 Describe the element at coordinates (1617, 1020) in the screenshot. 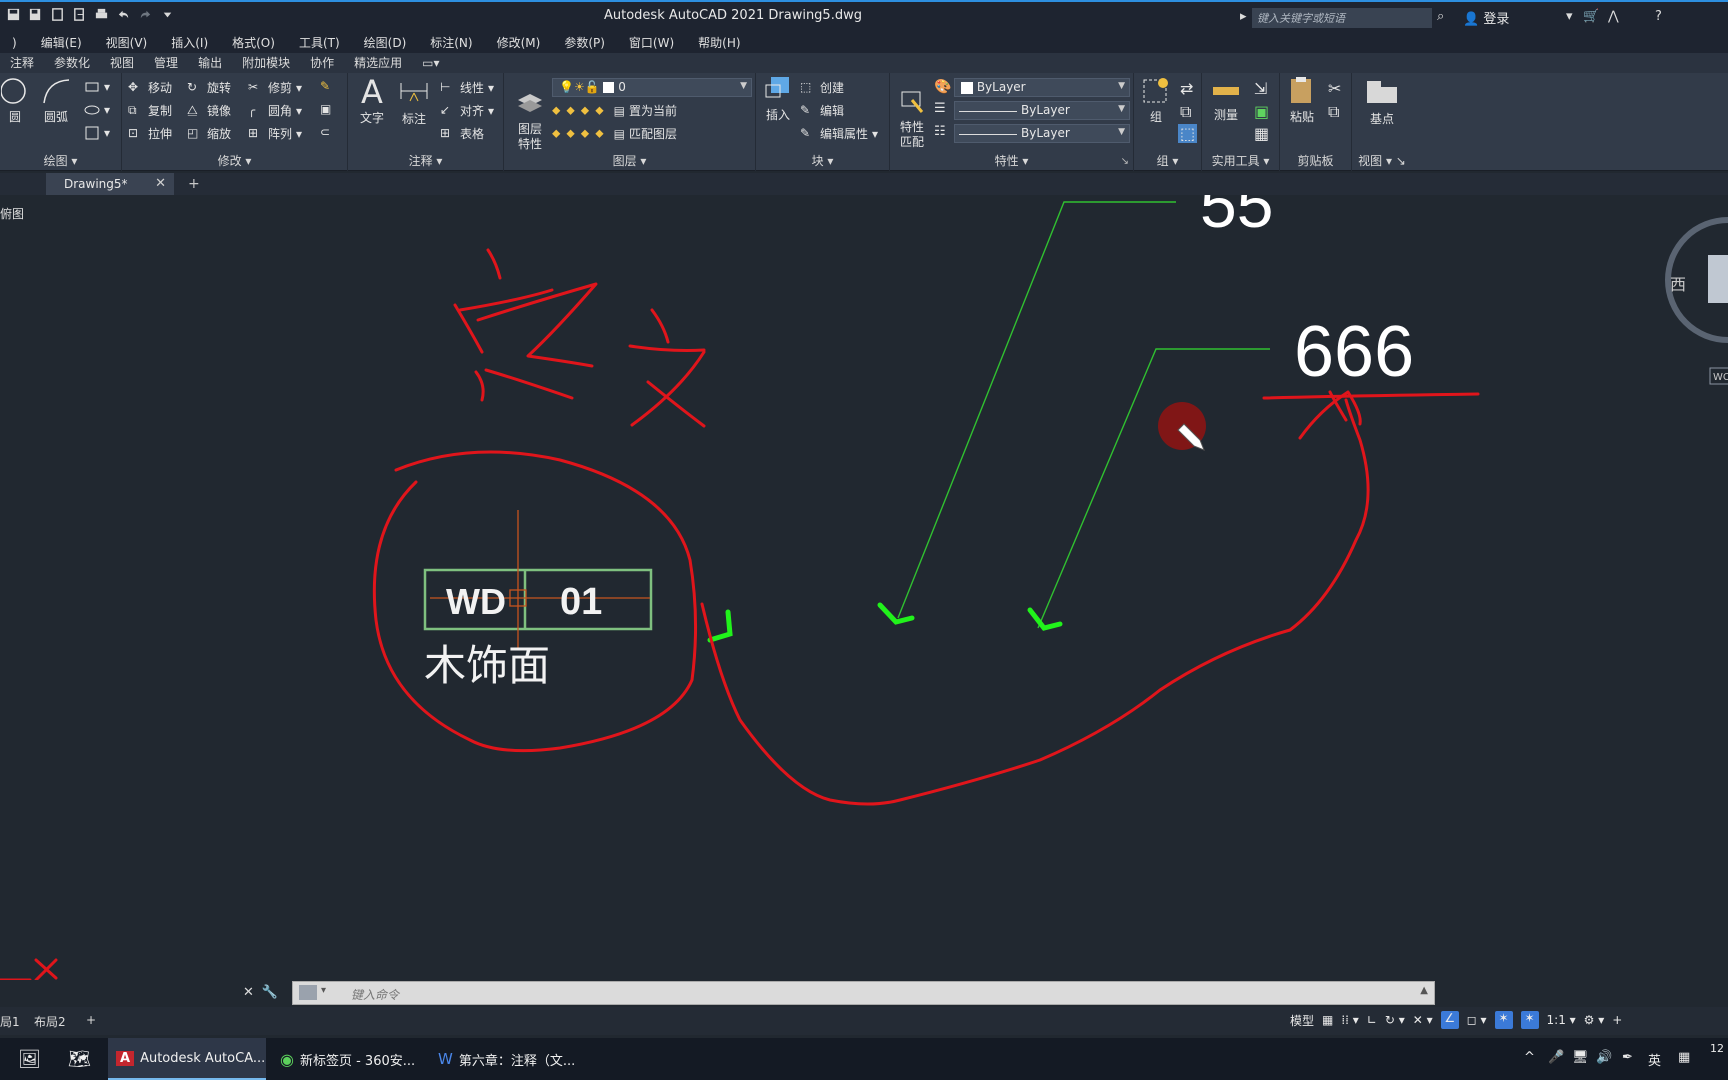

I see `plus-icon: +` at that location.